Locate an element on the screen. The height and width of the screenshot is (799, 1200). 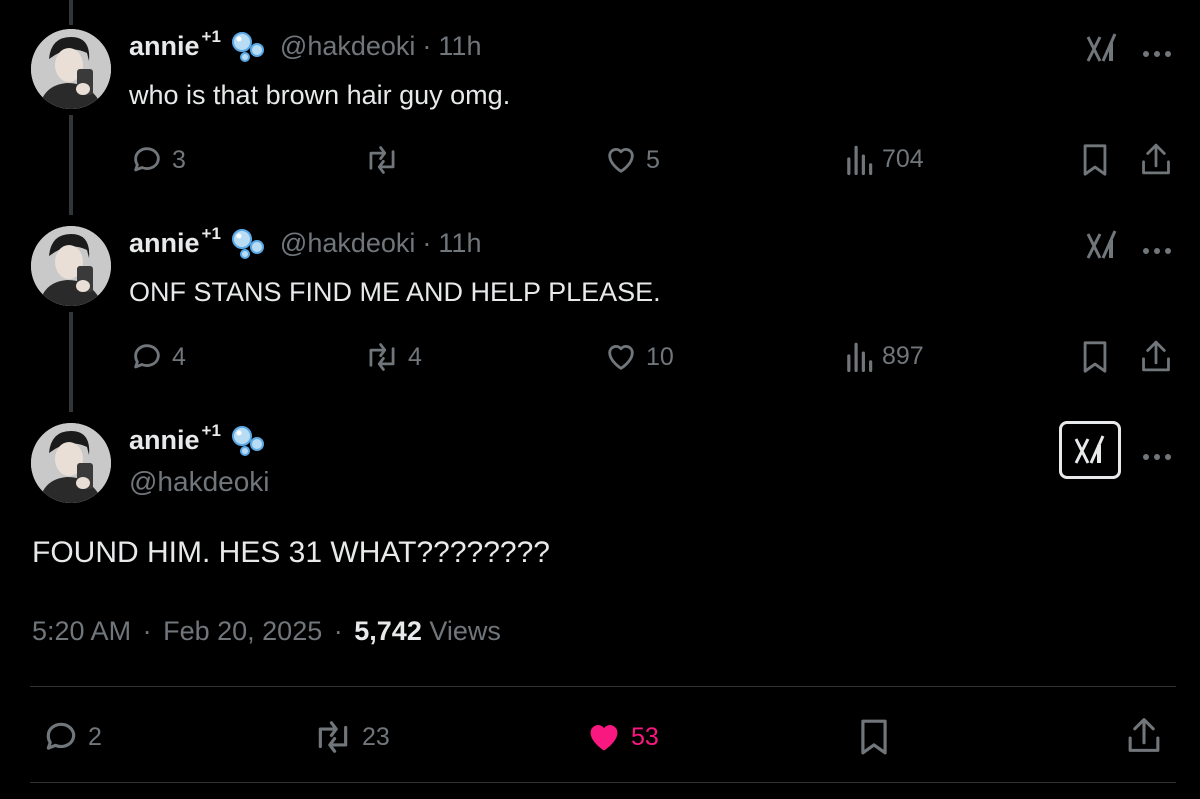
grok-button is located at coordinates (1090, 450).